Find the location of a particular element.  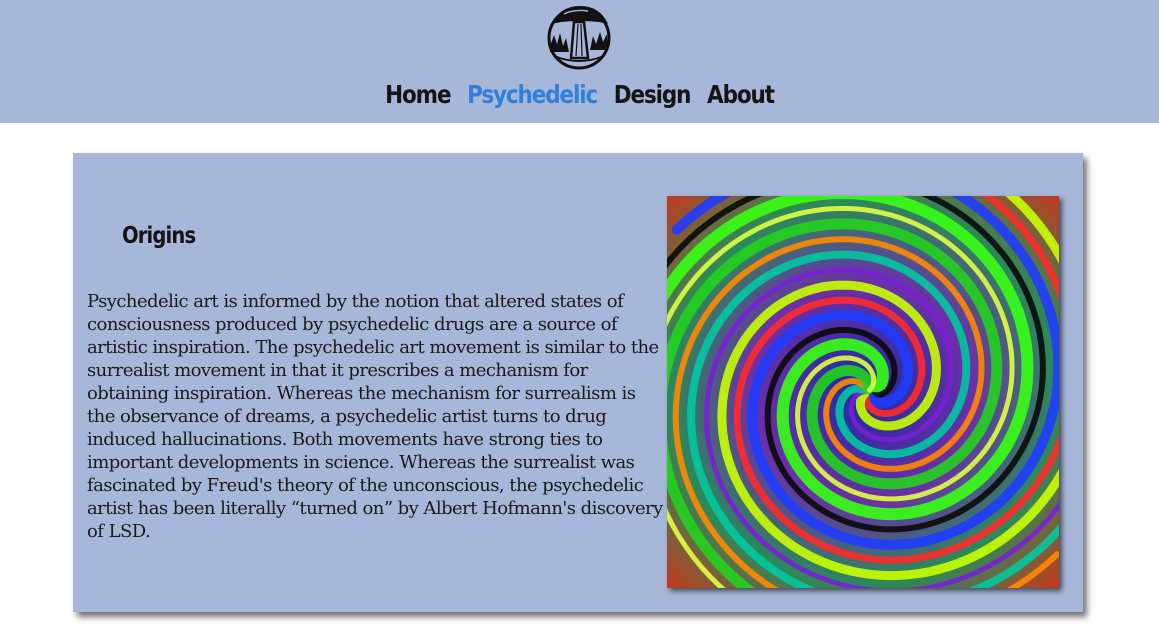

section-heading: Origins is located at coordinates (159, 236).